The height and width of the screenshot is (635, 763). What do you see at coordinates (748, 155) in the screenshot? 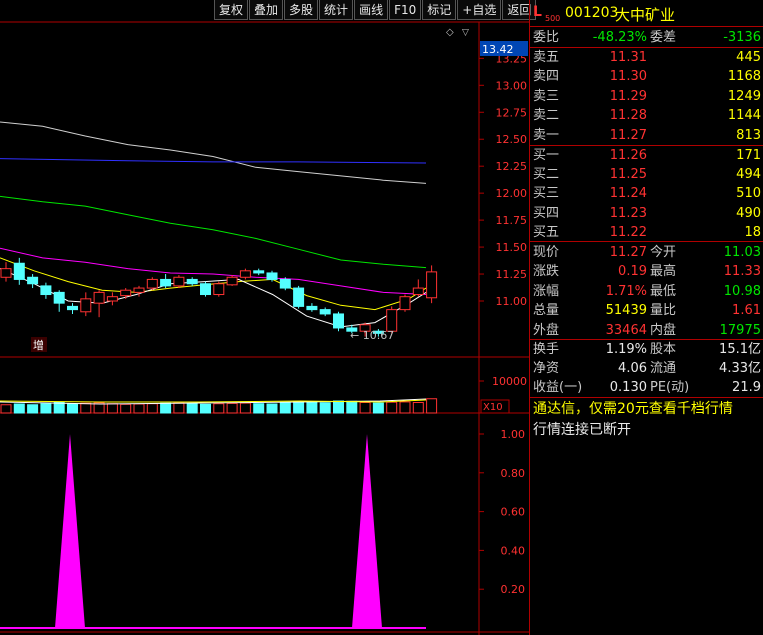
I see `bid-volume: 171` at bounding box center [748, 155].